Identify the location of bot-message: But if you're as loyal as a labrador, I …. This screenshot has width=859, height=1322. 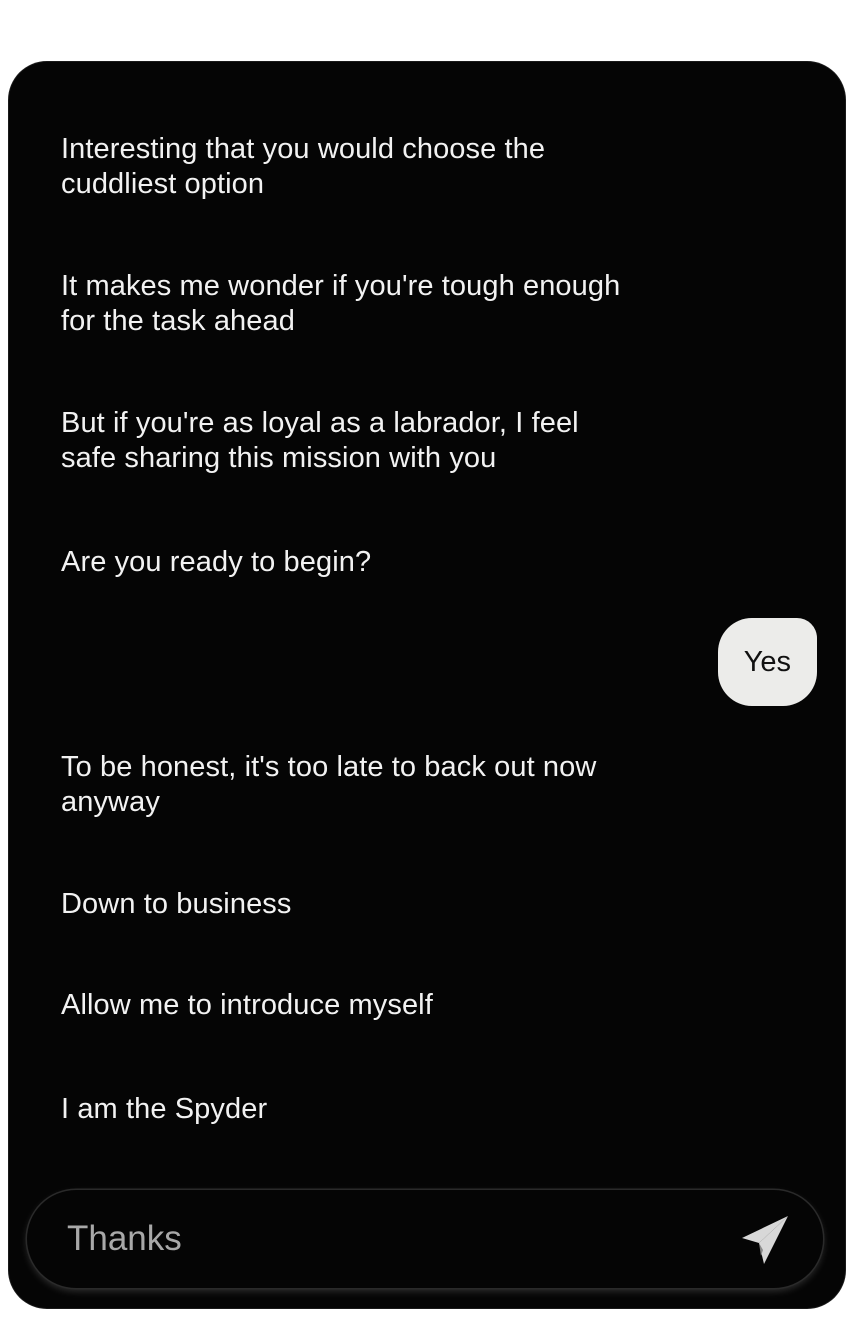
(320, 440).